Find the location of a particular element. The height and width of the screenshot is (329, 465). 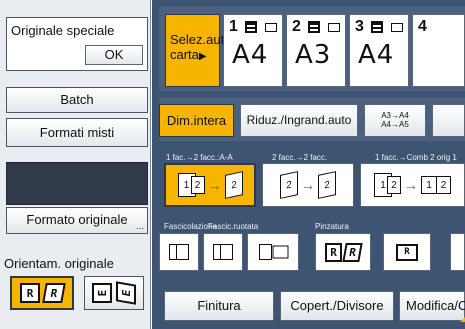

combine-two-originals-button: 1 2 → 1 2 is located at coordinates (412, 185).